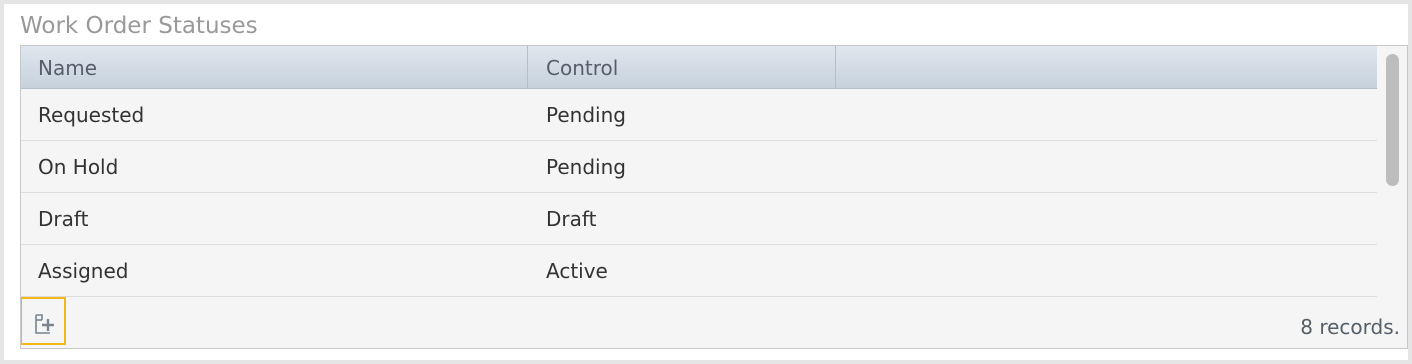 The width and height of the screenshot is (1412, 364). Describe the element at coordinates (714, 322) in the screenshot. I see `grid-footer: 8 records.` at that location.